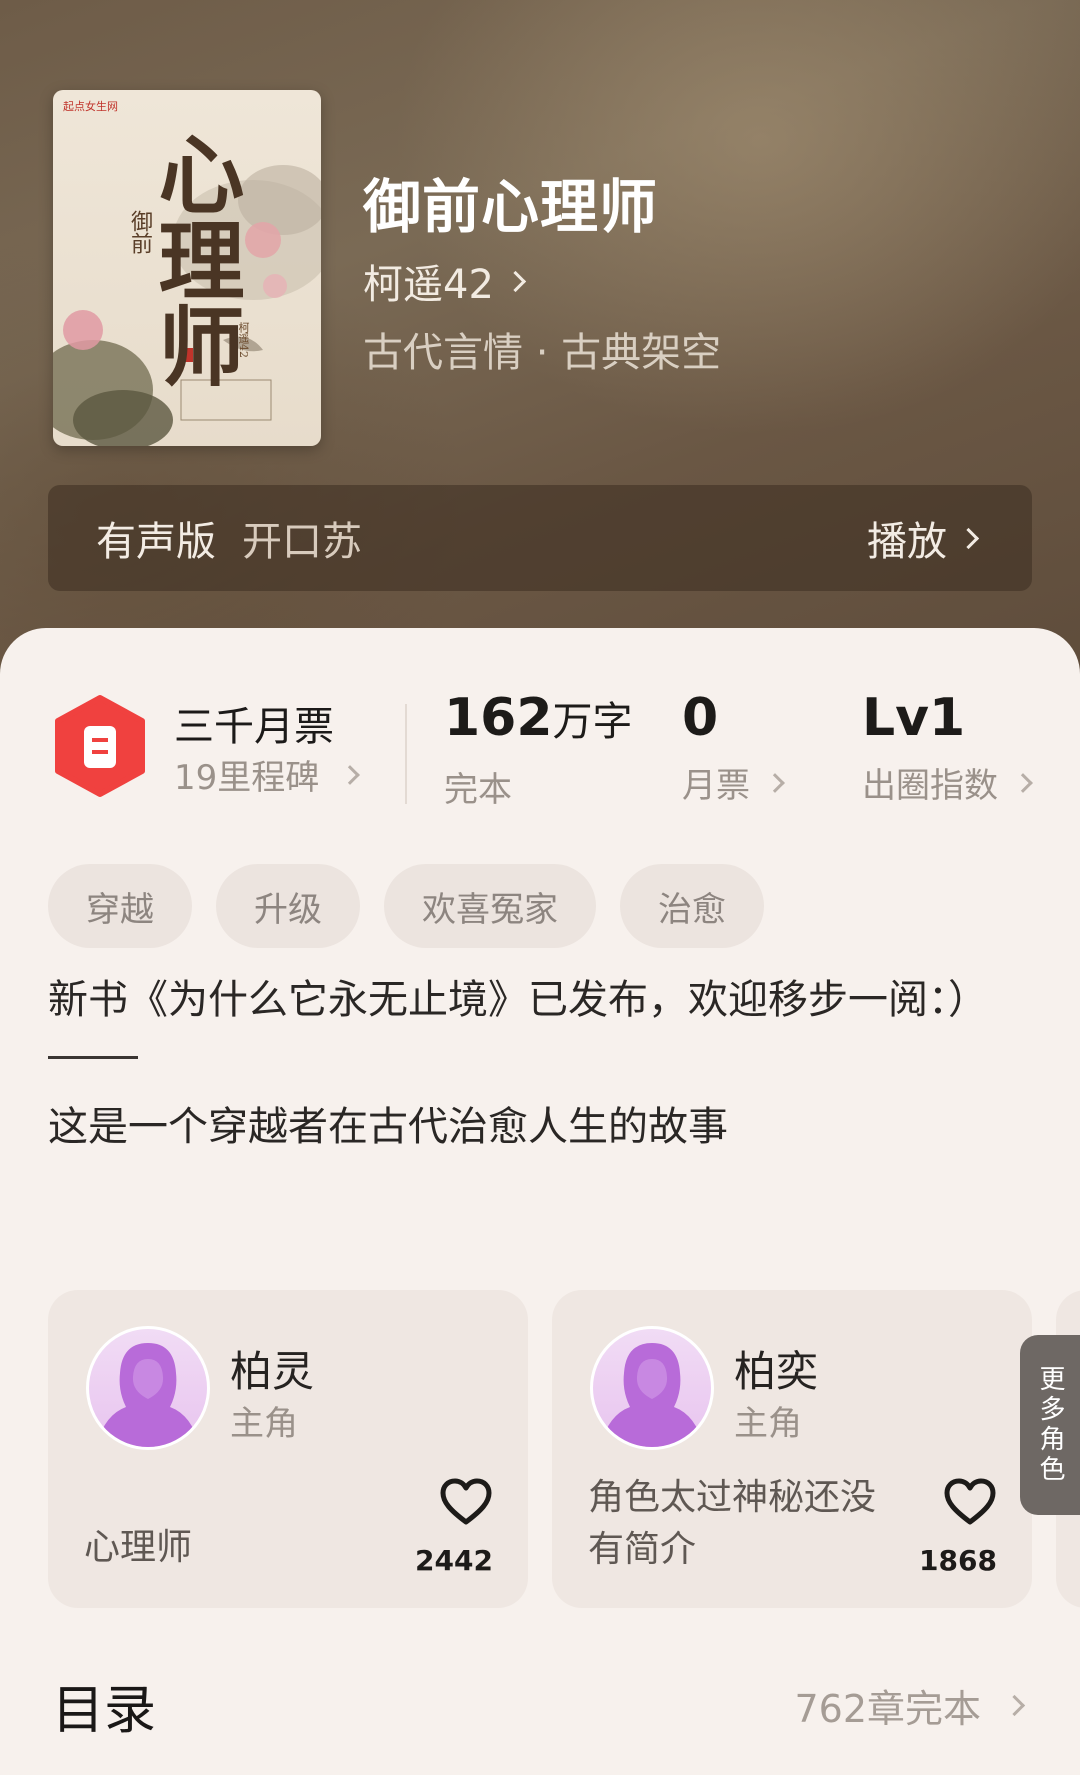  Describe the element at coordinates (1050, 1425) in the screenshot. I see `more-roles-button: 更多角色` at that location.